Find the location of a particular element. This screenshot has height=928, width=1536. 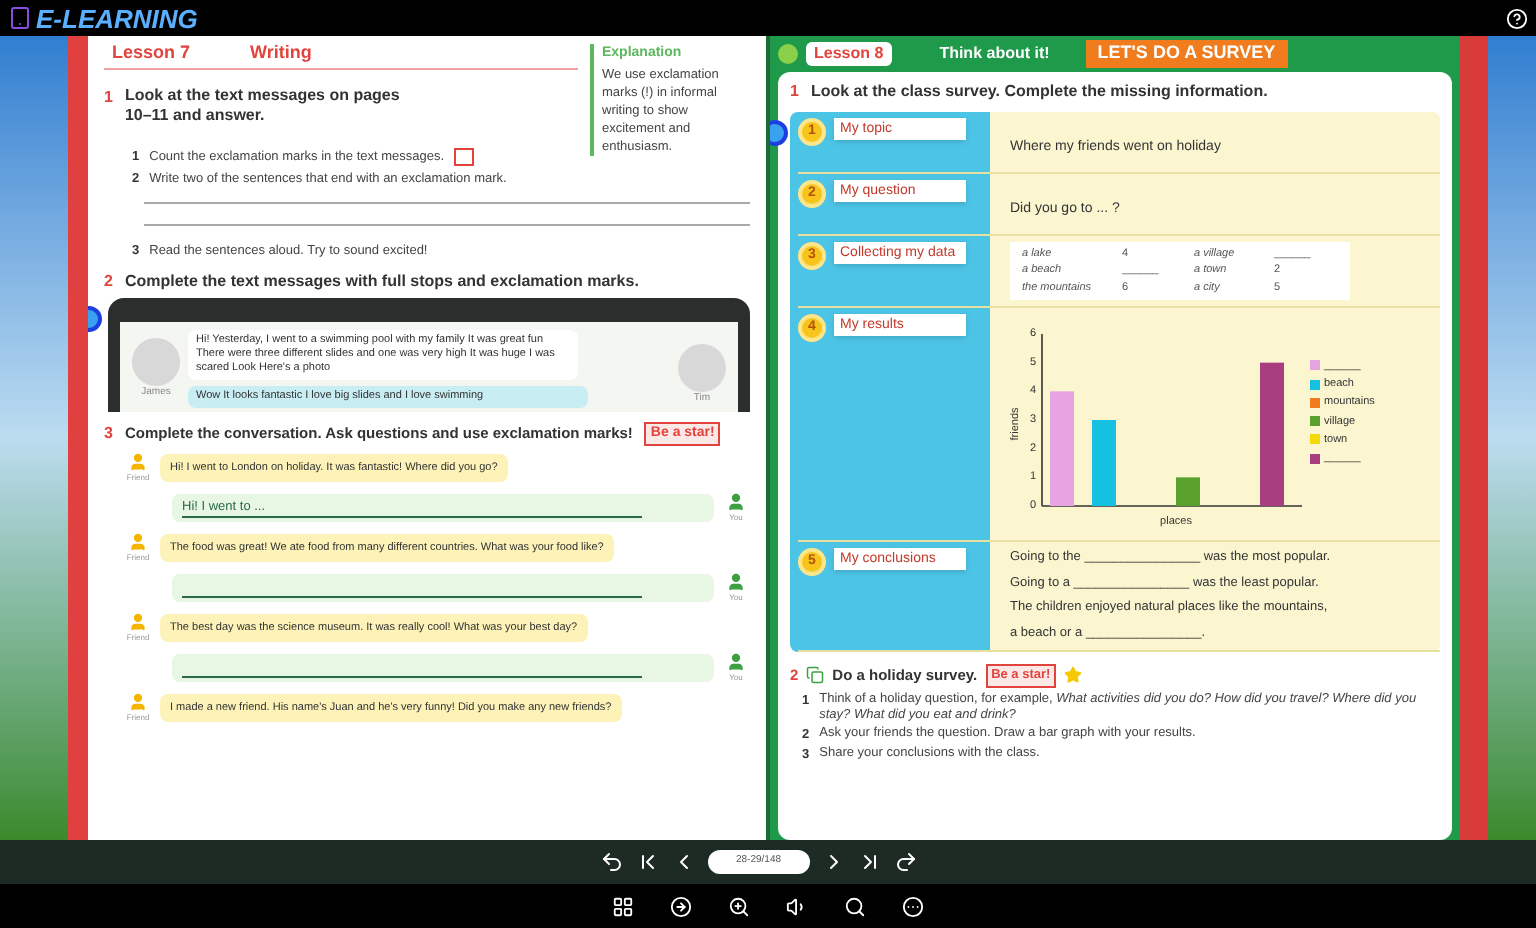

star-icon is located at coordinates (1073, 675).